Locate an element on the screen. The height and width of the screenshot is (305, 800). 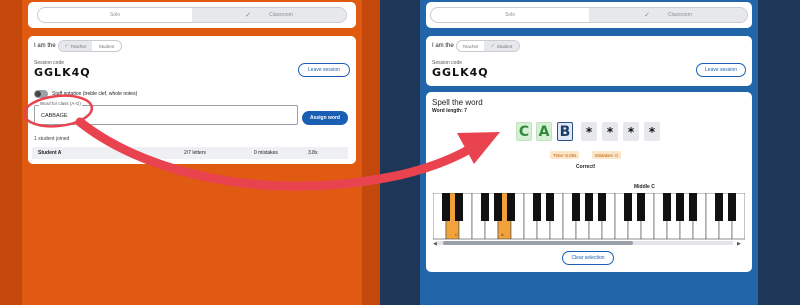
role-student-label: Student is located at coordinates (504, 46).